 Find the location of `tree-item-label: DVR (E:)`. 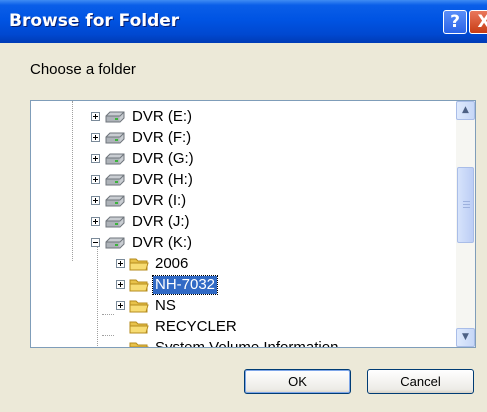

tree-item-label: DVR (E:) is located at coordinates (162, 116).